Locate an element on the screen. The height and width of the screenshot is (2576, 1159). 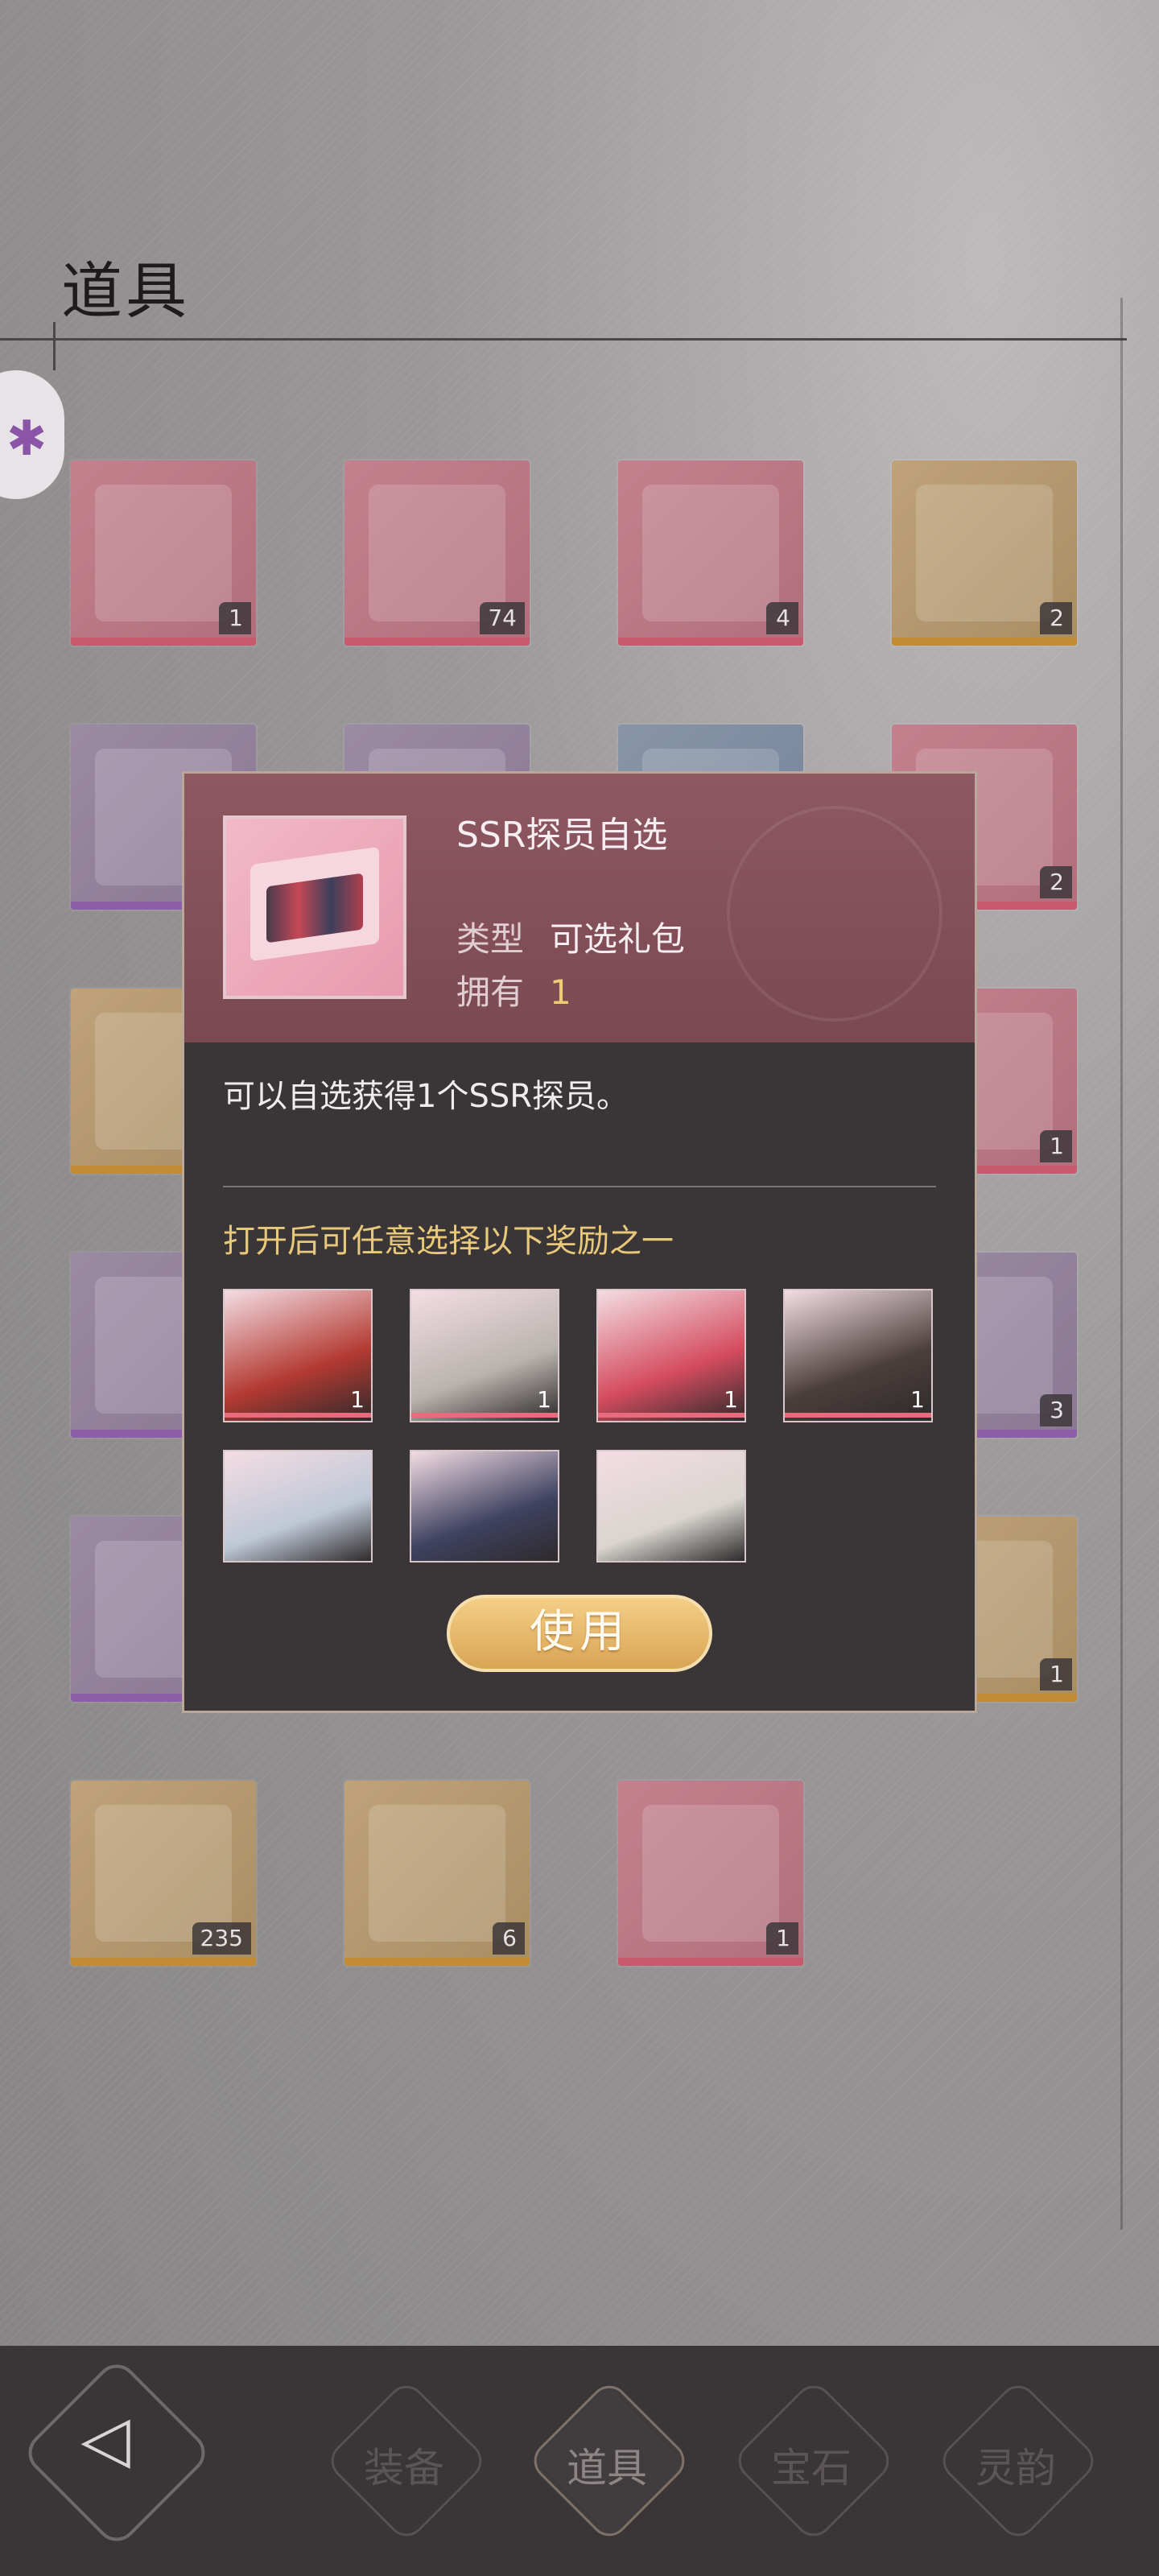
tab-label: 道具 is located at coordinates (607, 2468).